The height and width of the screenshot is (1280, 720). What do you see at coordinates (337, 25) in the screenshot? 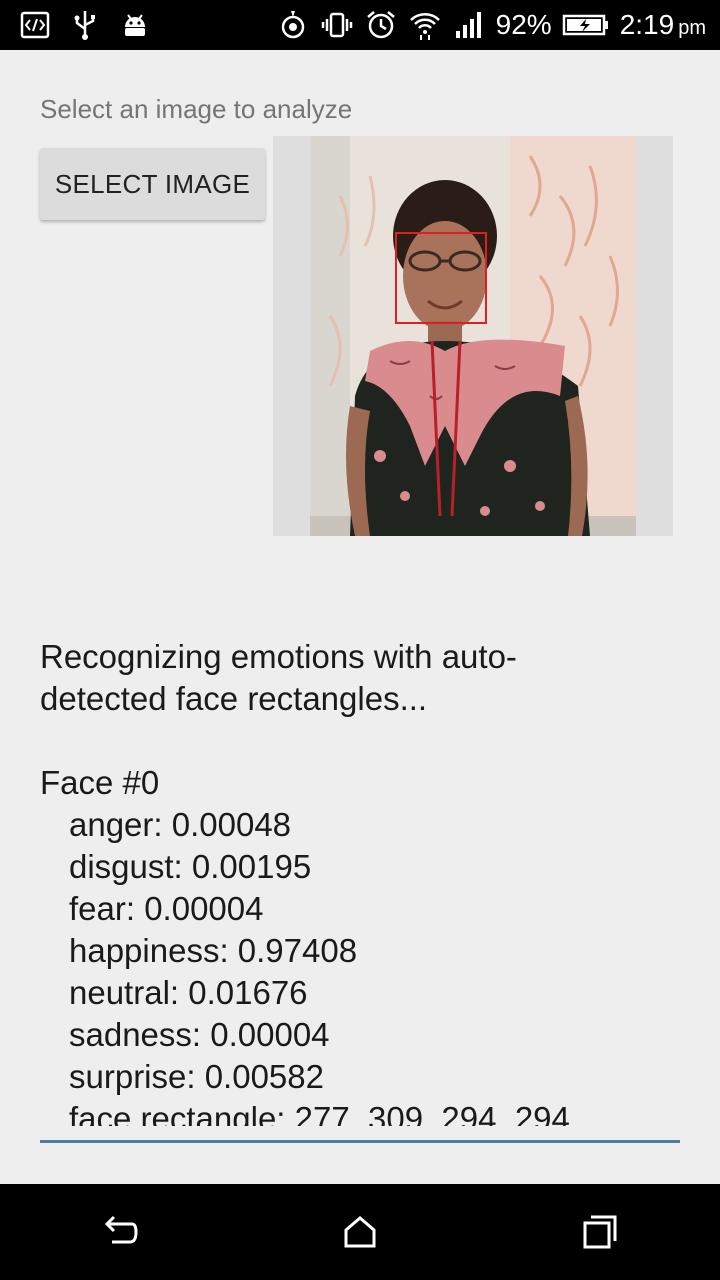
I see `vibrate-icon` at bounding box center [337, 25].